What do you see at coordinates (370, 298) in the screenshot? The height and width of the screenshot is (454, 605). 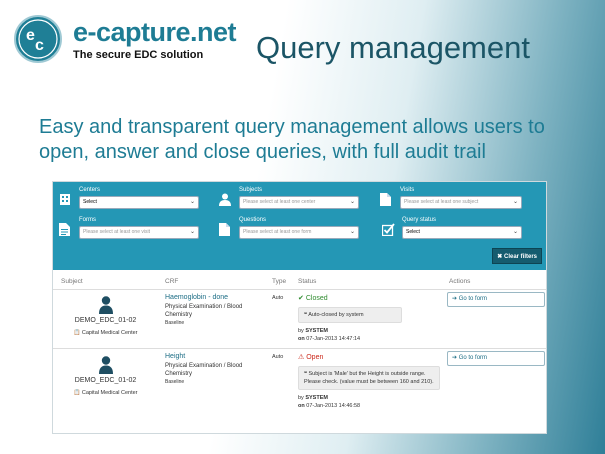 I see `status-badge: ✔ Closed` at bounding box center [370, 298].